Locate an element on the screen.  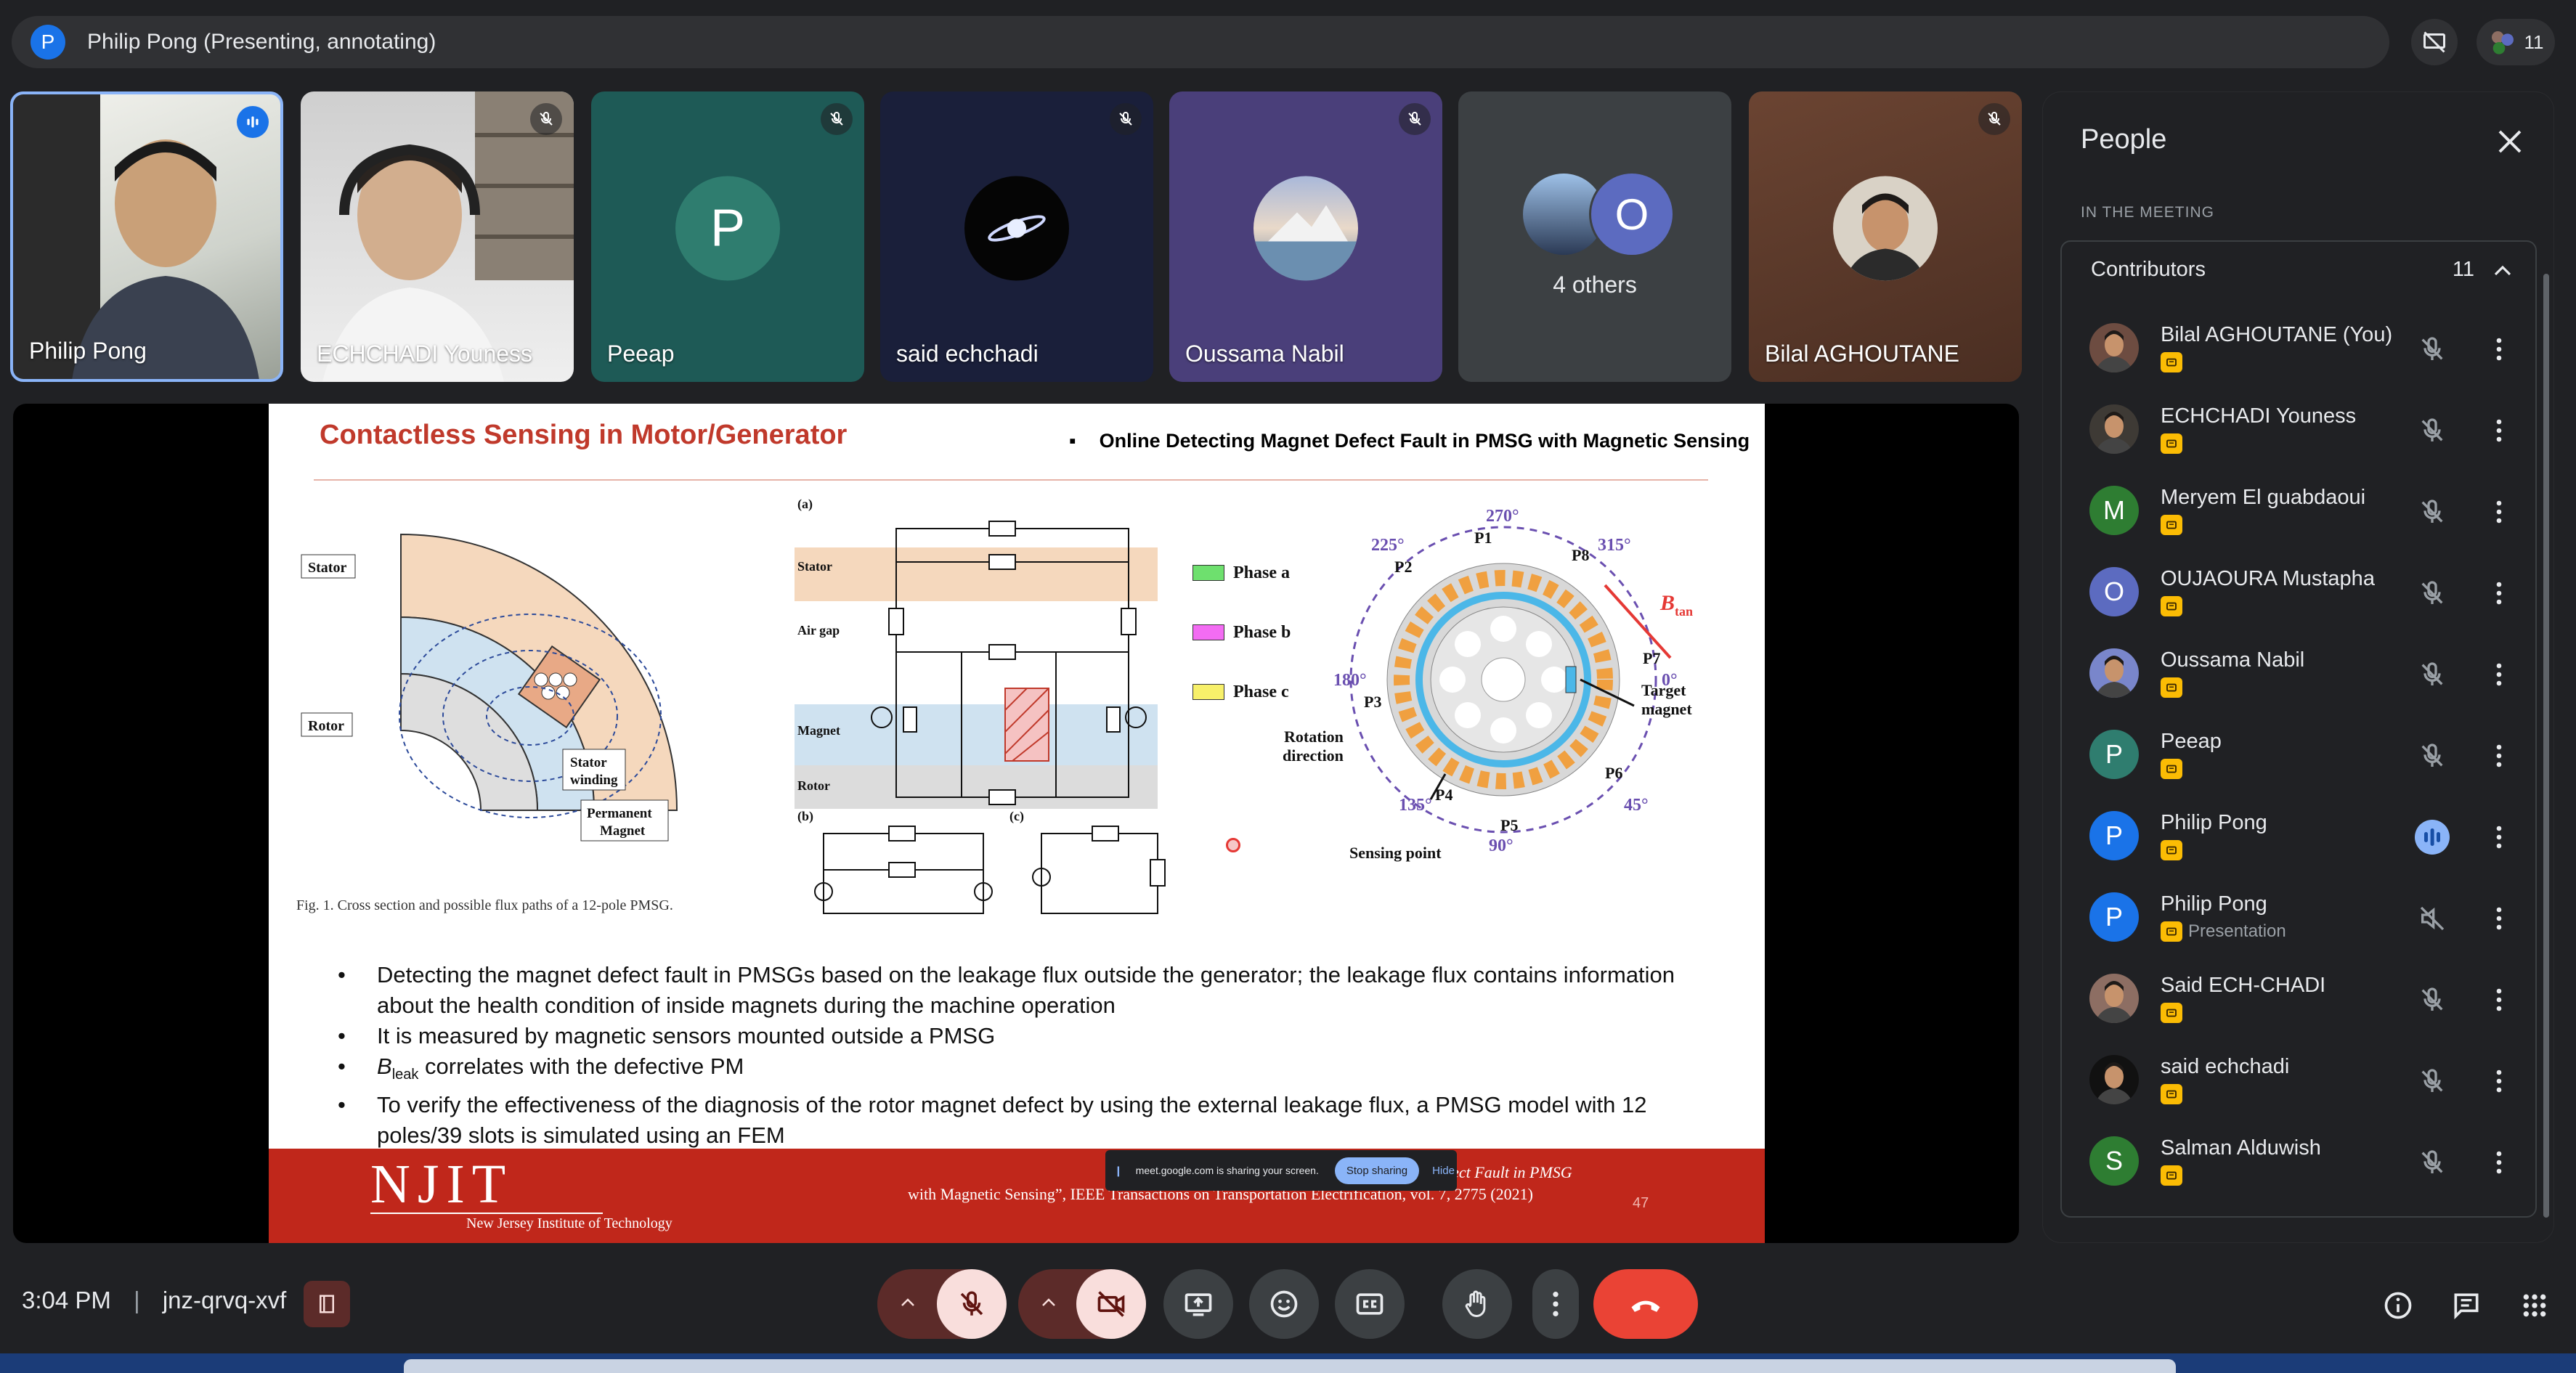
participant-row: Bilal AGHOUTANE (You) is located at coordinates (2299, 348).